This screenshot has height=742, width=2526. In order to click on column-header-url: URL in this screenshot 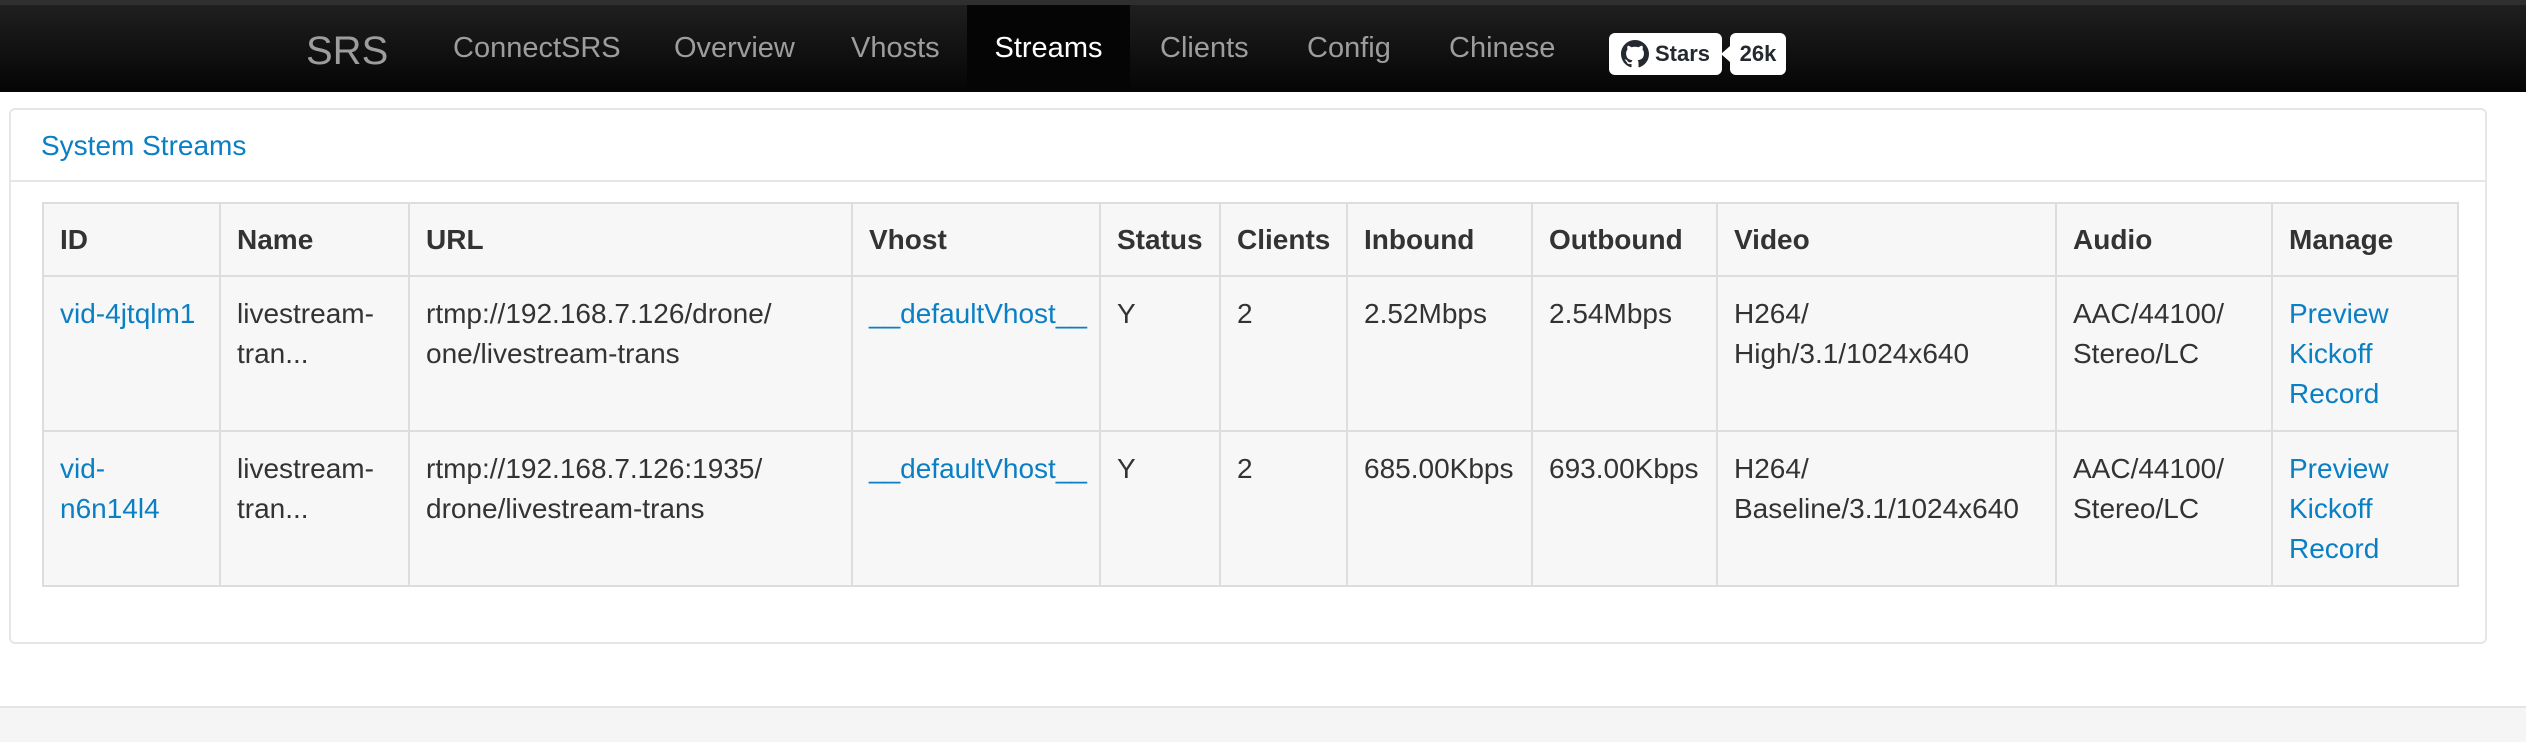, I will do `click(630, 239)`.